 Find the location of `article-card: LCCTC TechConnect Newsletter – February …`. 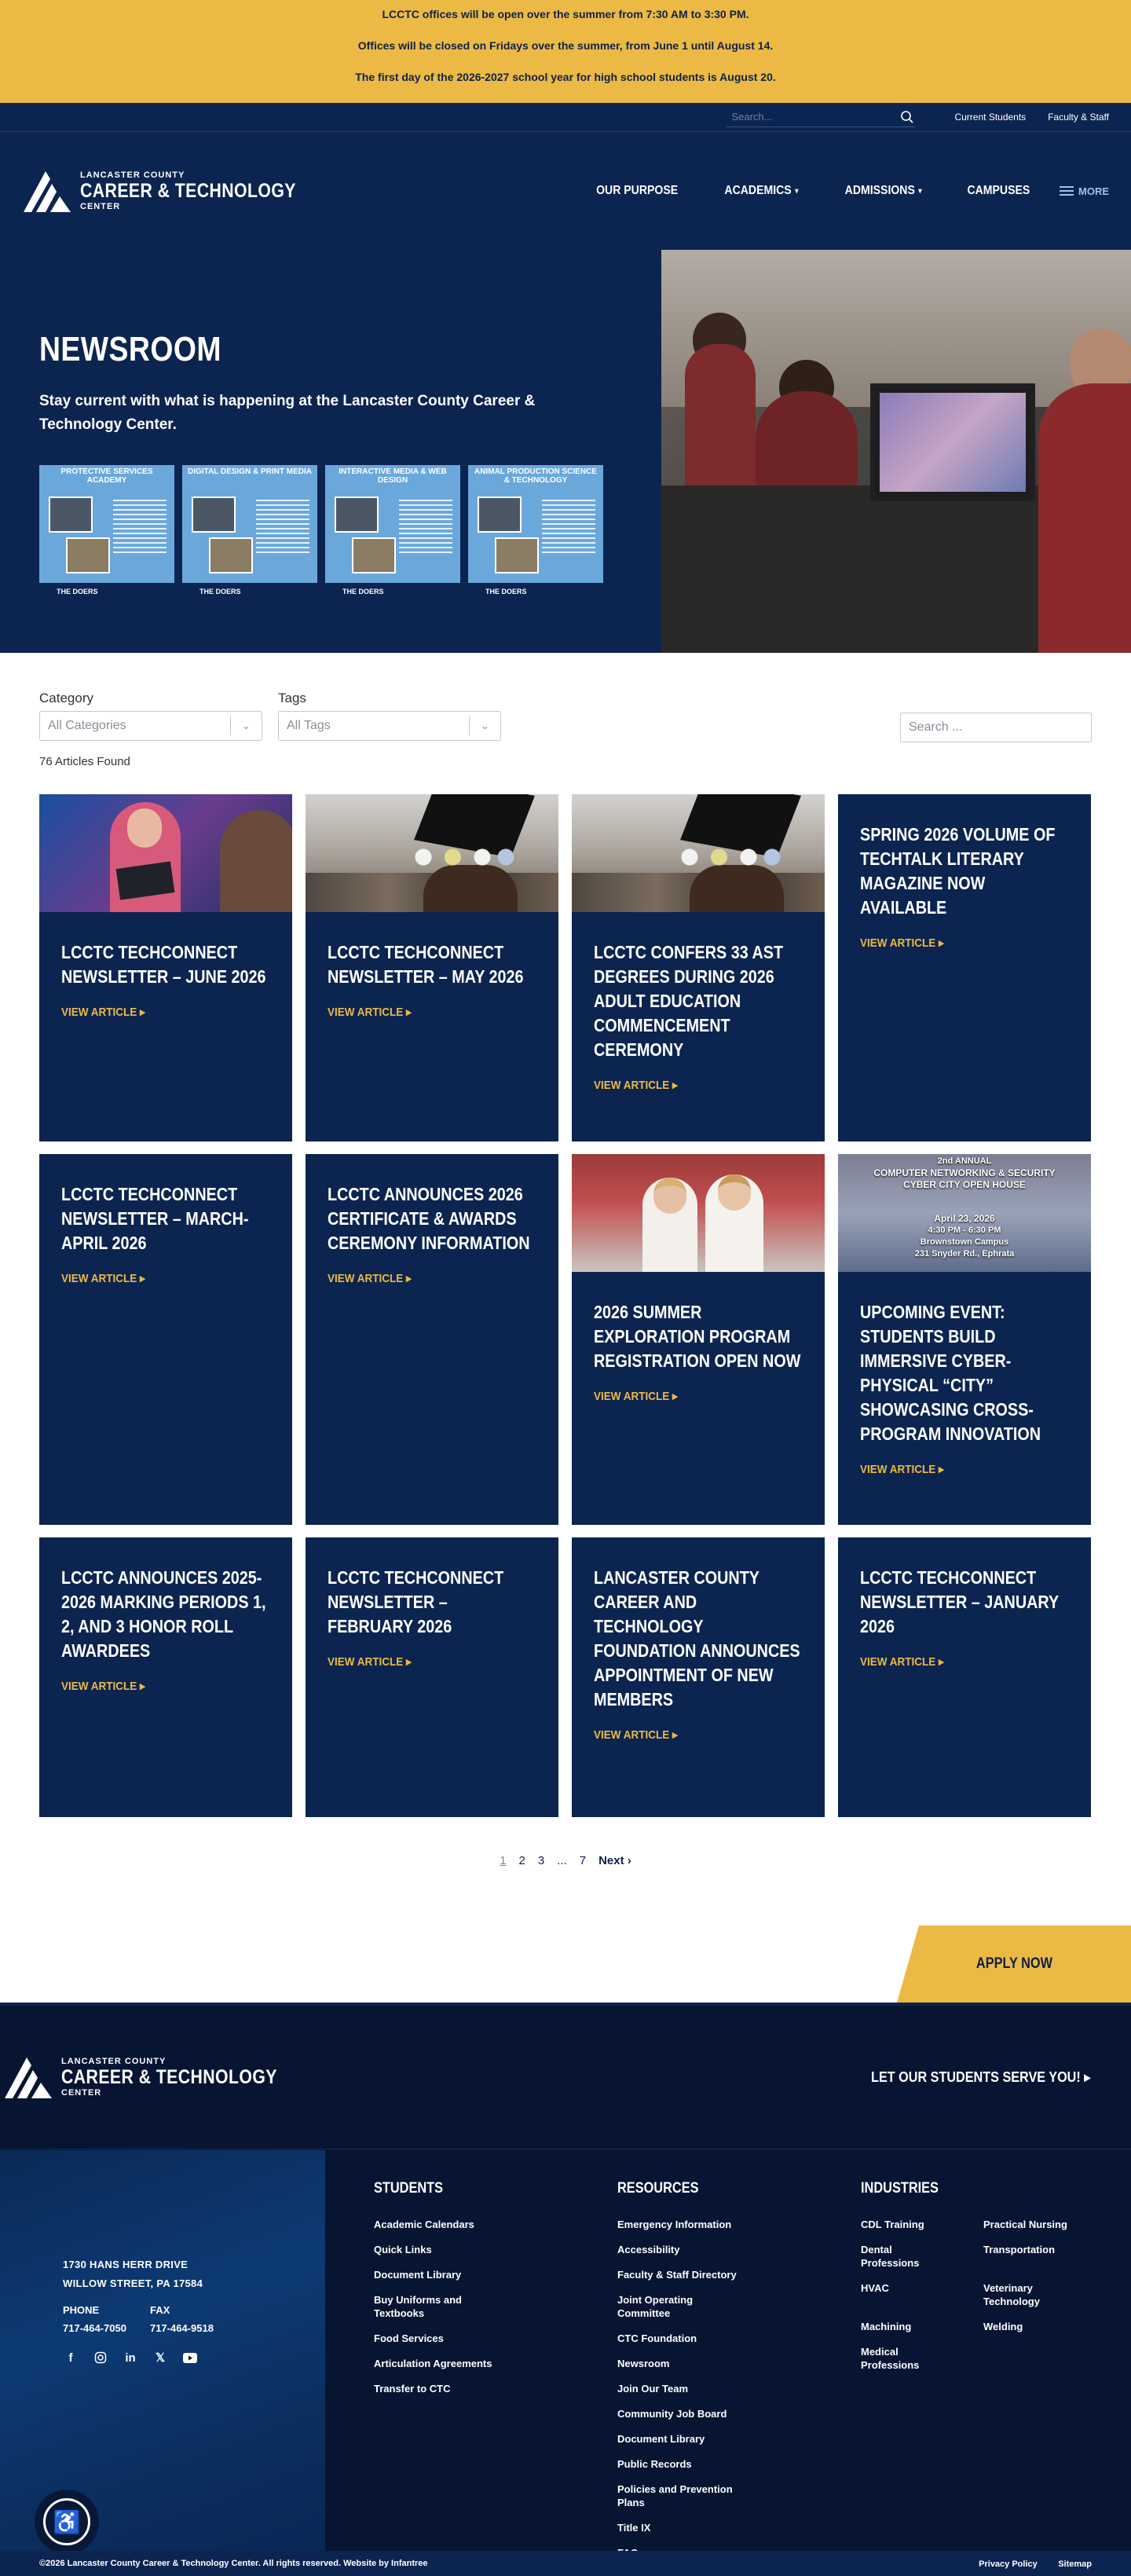

article-card: LCCTC TechConnect Newsletter – February … is located at coordinates (432, 1677).